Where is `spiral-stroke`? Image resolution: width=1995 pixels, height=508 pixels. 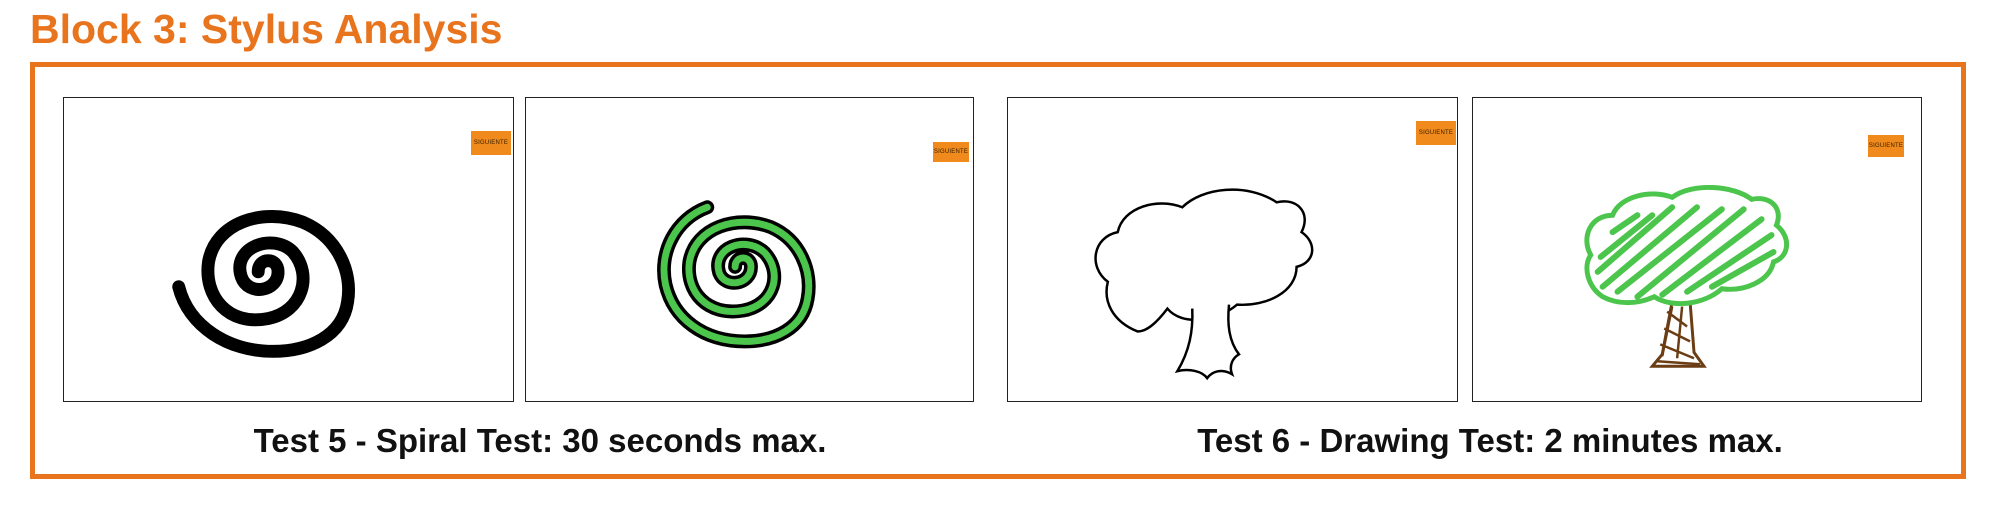 spiral-stroke is located at coordinates (263, 284).